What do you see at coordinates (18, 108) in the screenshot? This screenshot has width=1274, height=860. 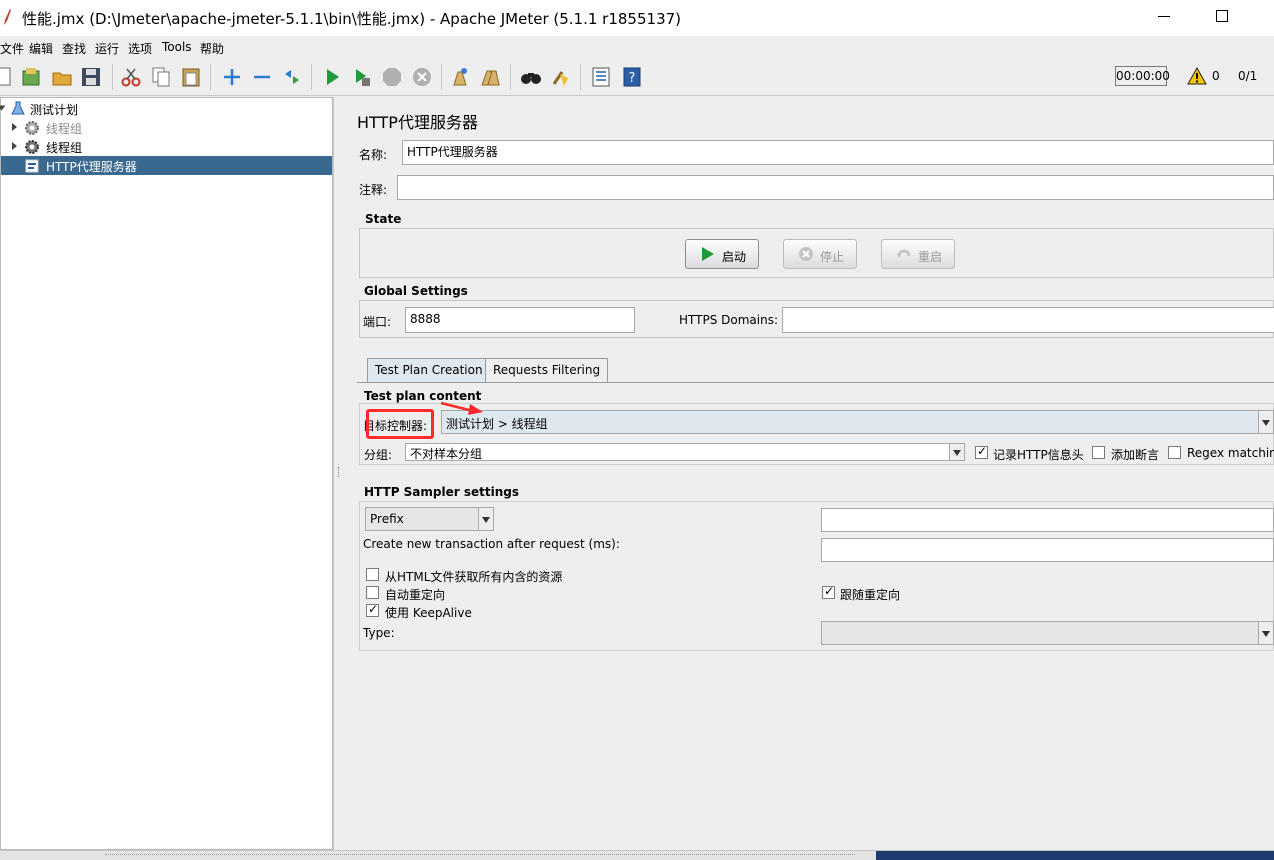 I see `flask-icon` at bounding box center [18, 108].